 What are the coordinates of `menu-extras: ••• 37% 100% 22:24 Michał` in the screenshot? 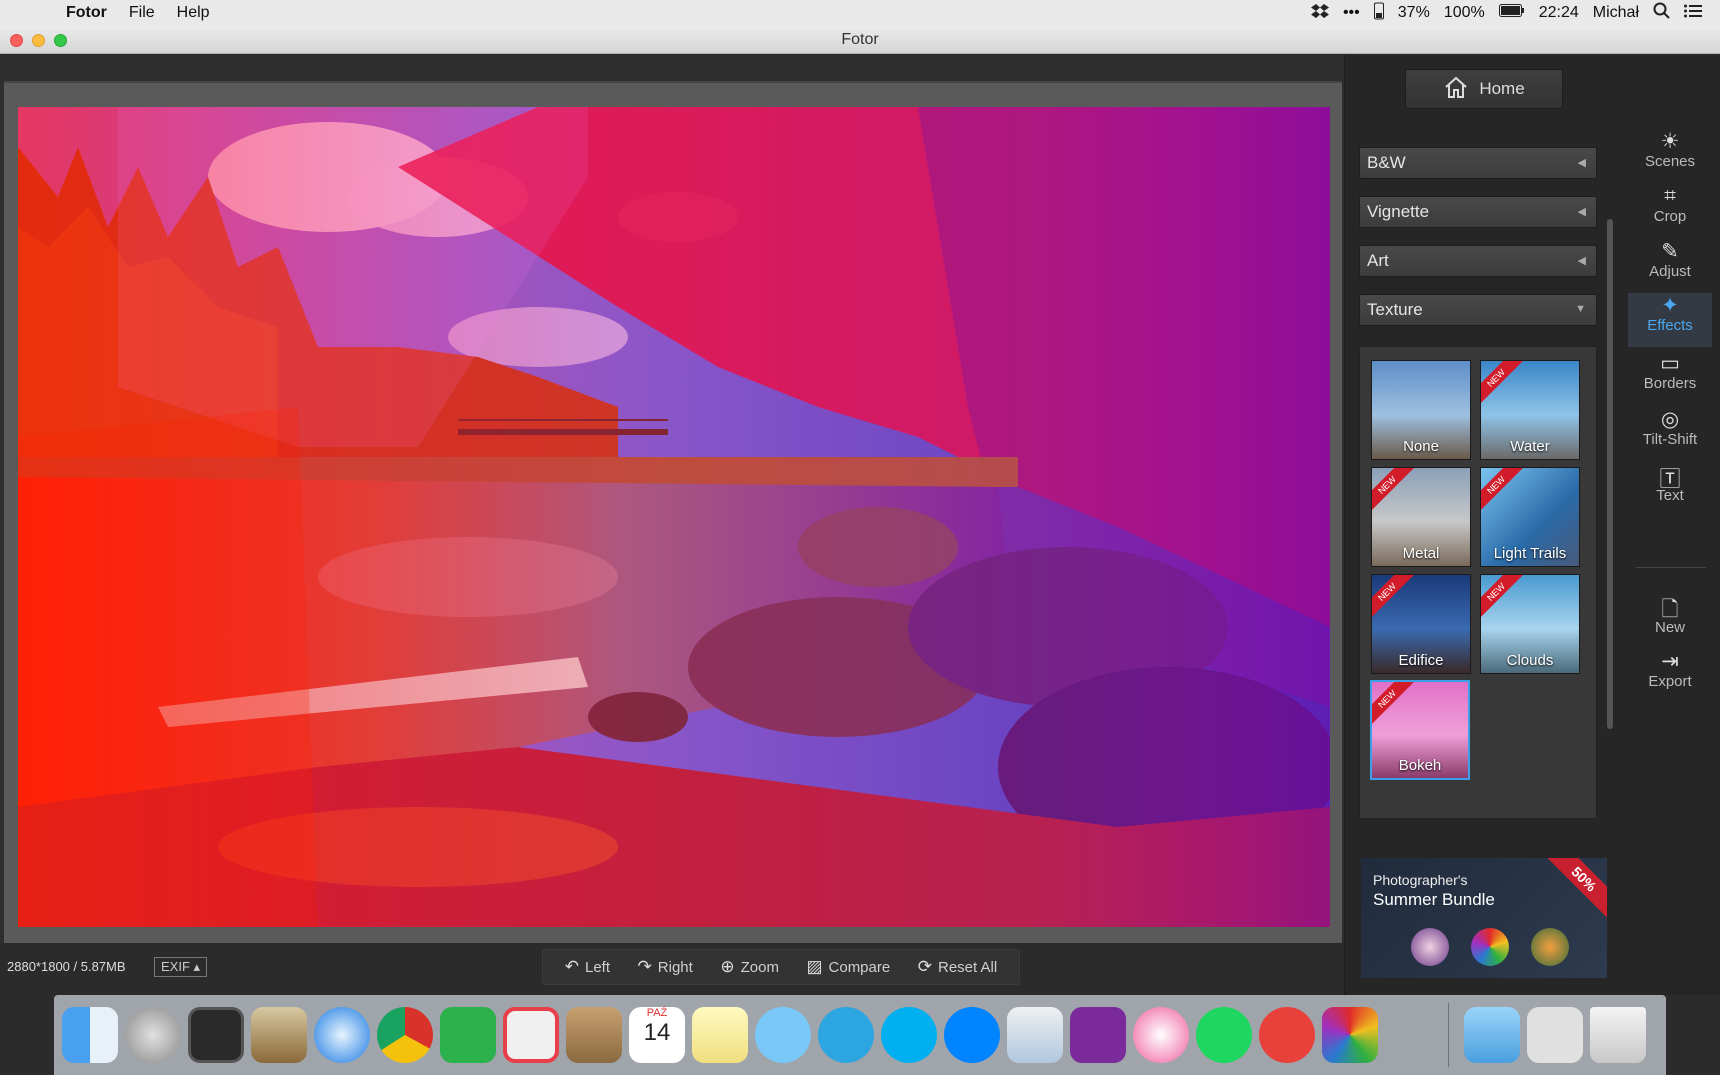 It's located at (1506, 13).